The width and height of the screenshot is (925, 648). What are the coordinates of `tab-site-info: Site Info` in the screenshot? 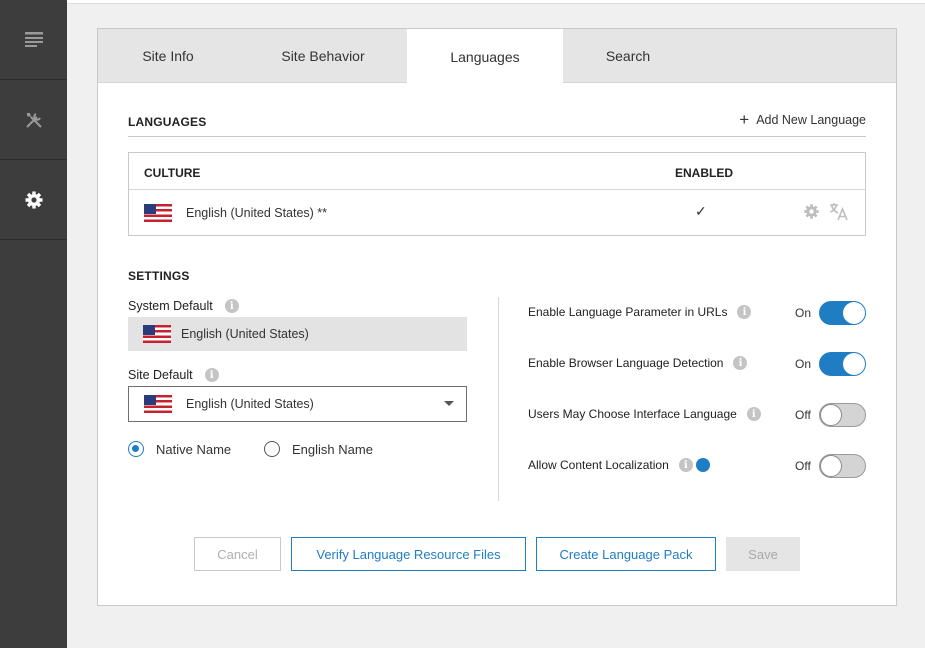 It's located at (168, 56).